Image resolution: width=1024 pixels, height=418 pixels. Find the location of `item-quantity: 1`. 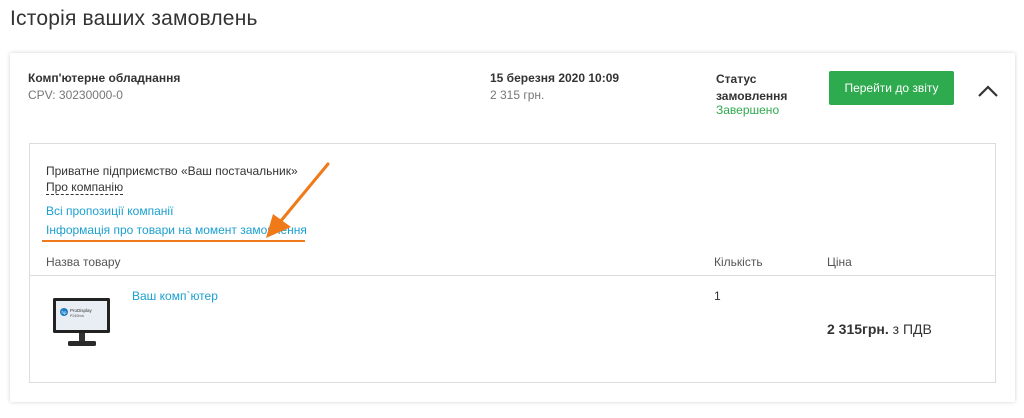

item-quantity: 1 is located at coordinates (717, 296).